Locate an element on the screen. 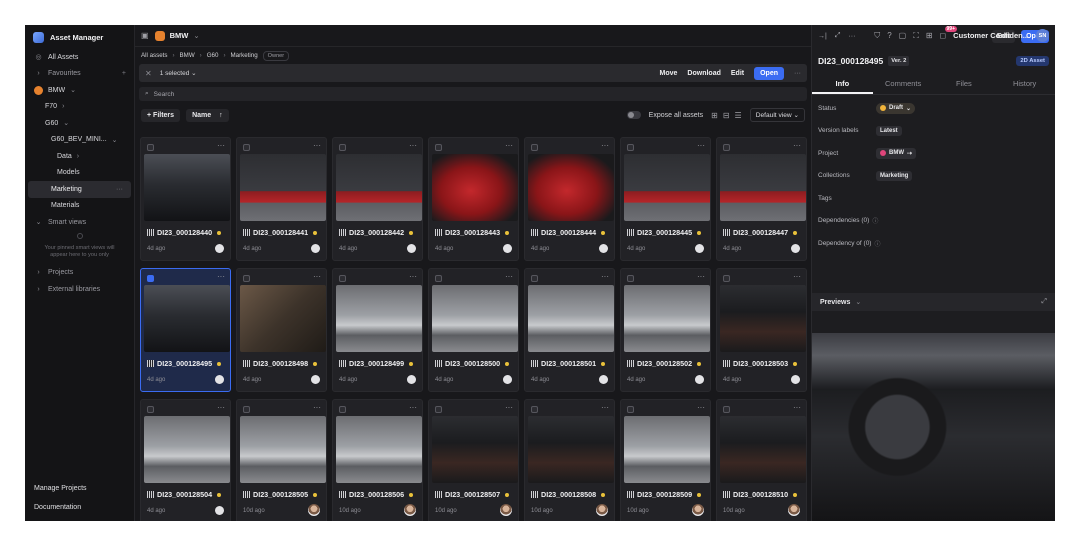 Image resolution: width=1080 pixels, height=547 pixels. chat-icon: ▢ is located at coordinates (903, 35).